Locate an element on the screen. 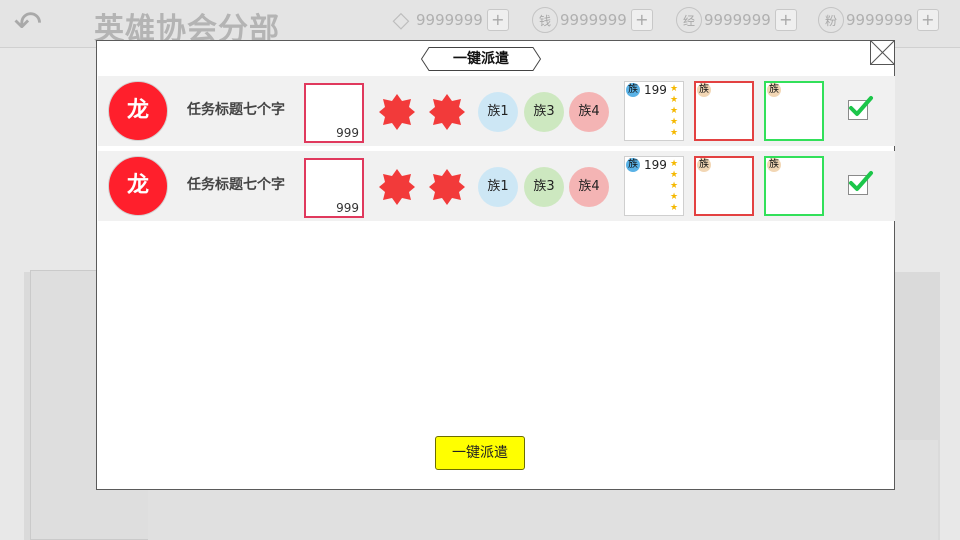  add-powder-button: + is located at coordinates (927, 20).